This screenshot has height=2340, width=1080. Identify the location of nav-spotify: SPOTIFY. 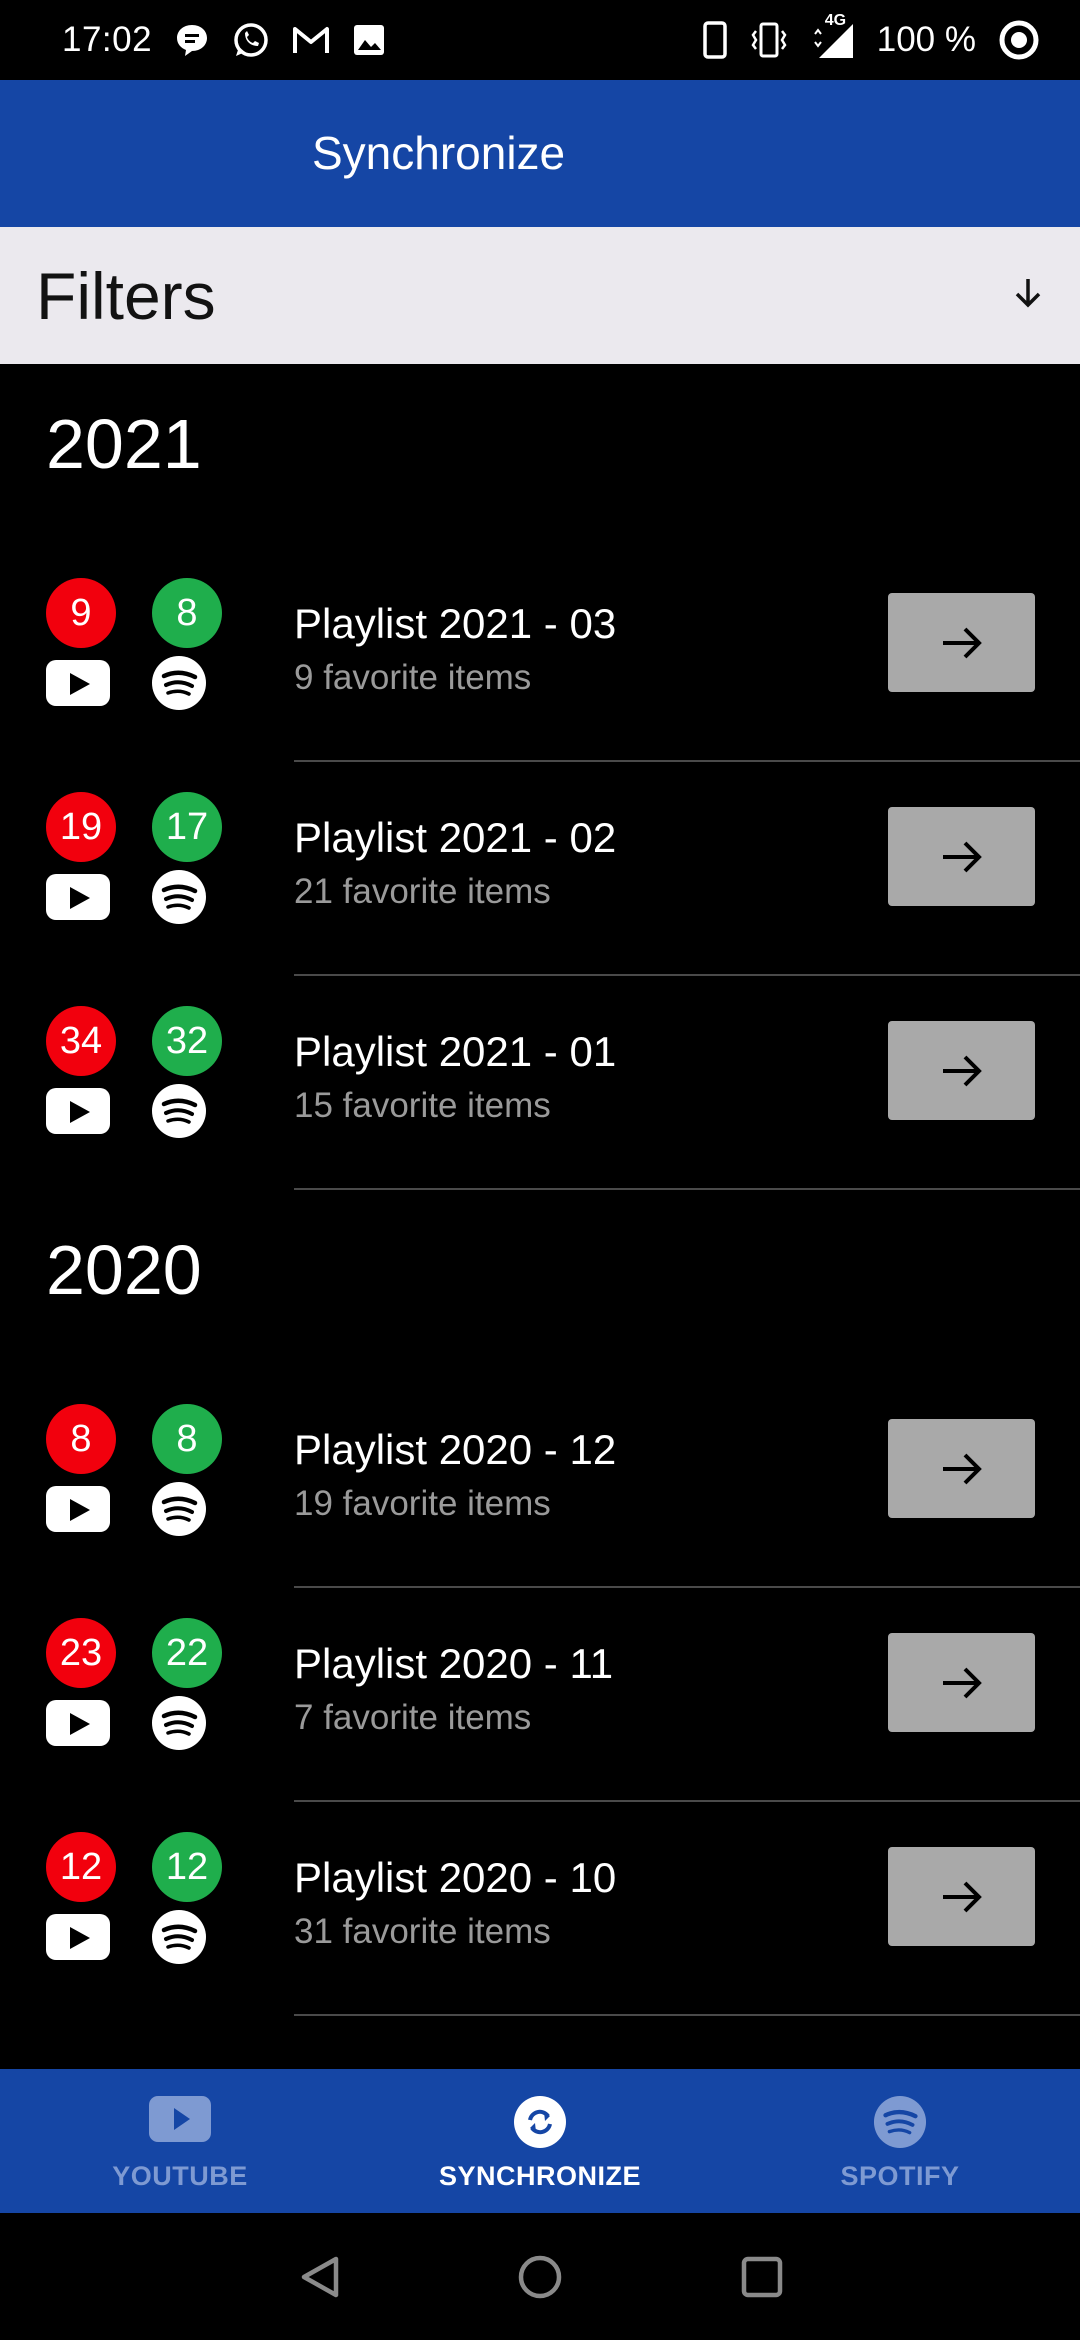
(900, 2141).